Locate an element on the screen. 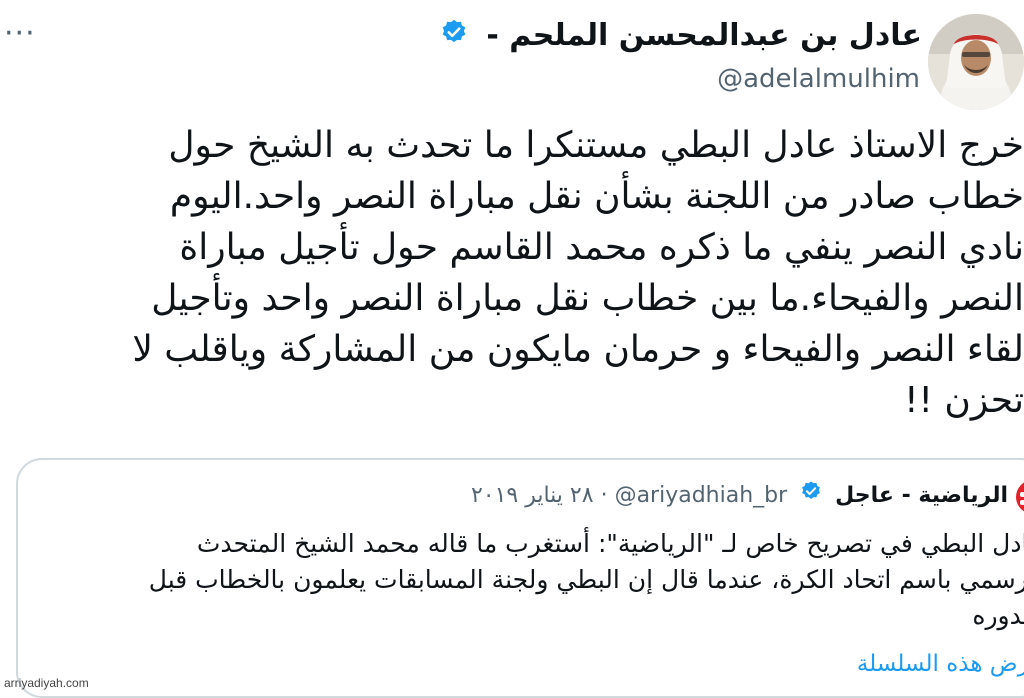  avatar is located at coordinates (976, 62).